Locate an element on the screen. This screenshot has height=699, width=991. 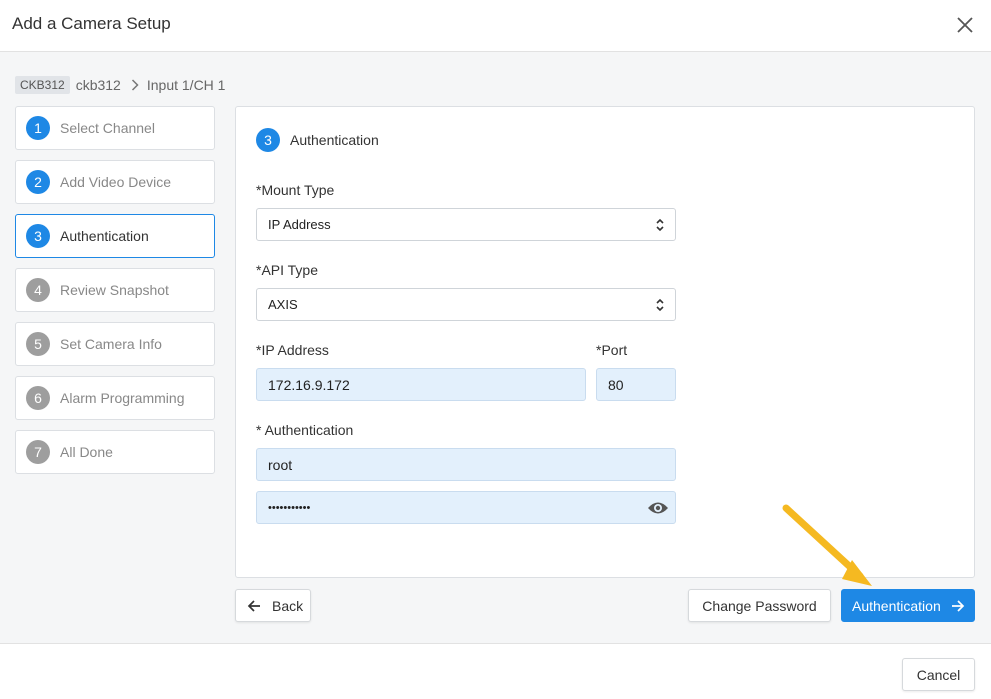
step-set-camera-info: 5 Set Camera Info is located at coordinates (115, 344).